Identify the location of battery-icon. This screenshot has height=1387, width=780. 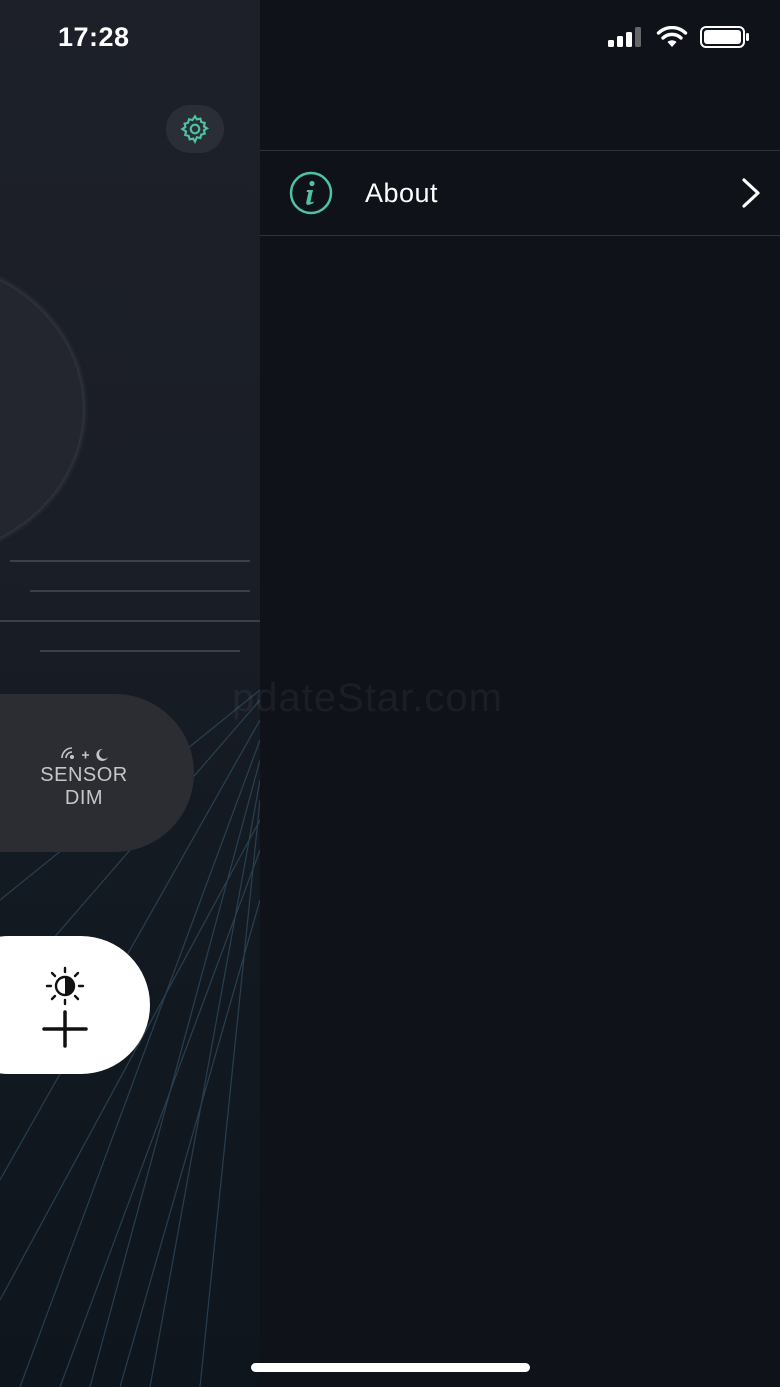
(724, 37).